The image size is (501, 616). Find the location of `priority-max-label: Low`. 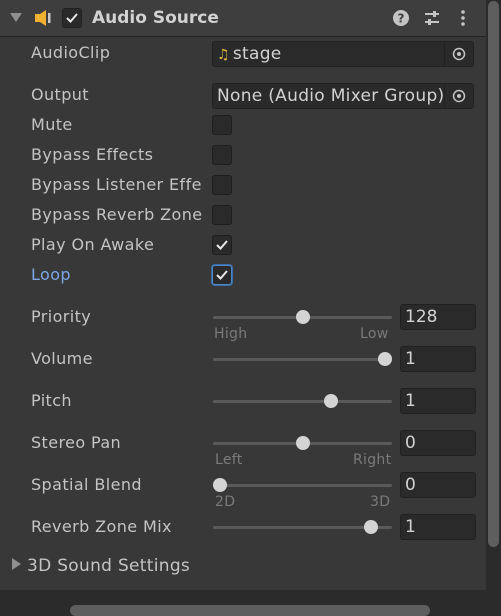

priority-max-label: Low is located at coordinates (374, 334).